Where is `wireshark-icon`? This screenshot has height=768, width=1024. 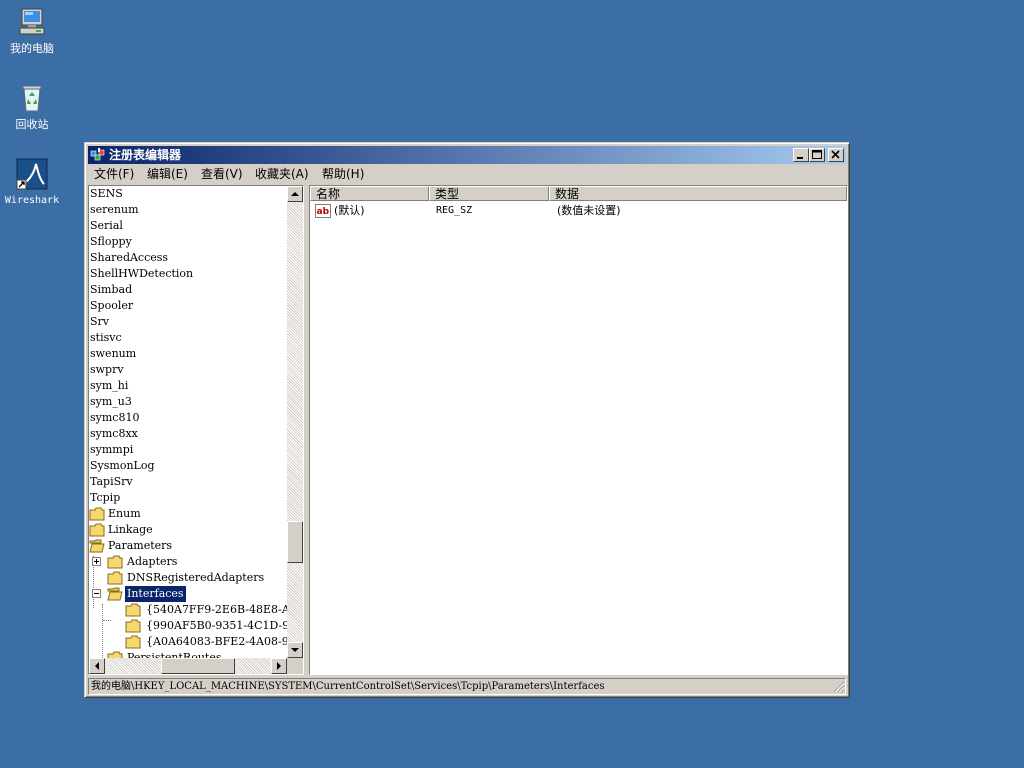 wireshark-icon is located at coordinates (32, 174).